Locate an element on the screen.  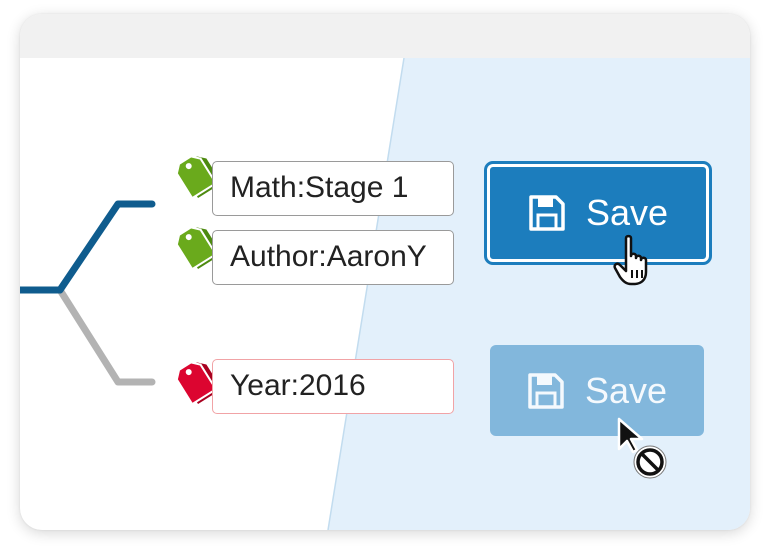
tag-field-math: Math:Stage 1 is located at coordinates (333, 188).